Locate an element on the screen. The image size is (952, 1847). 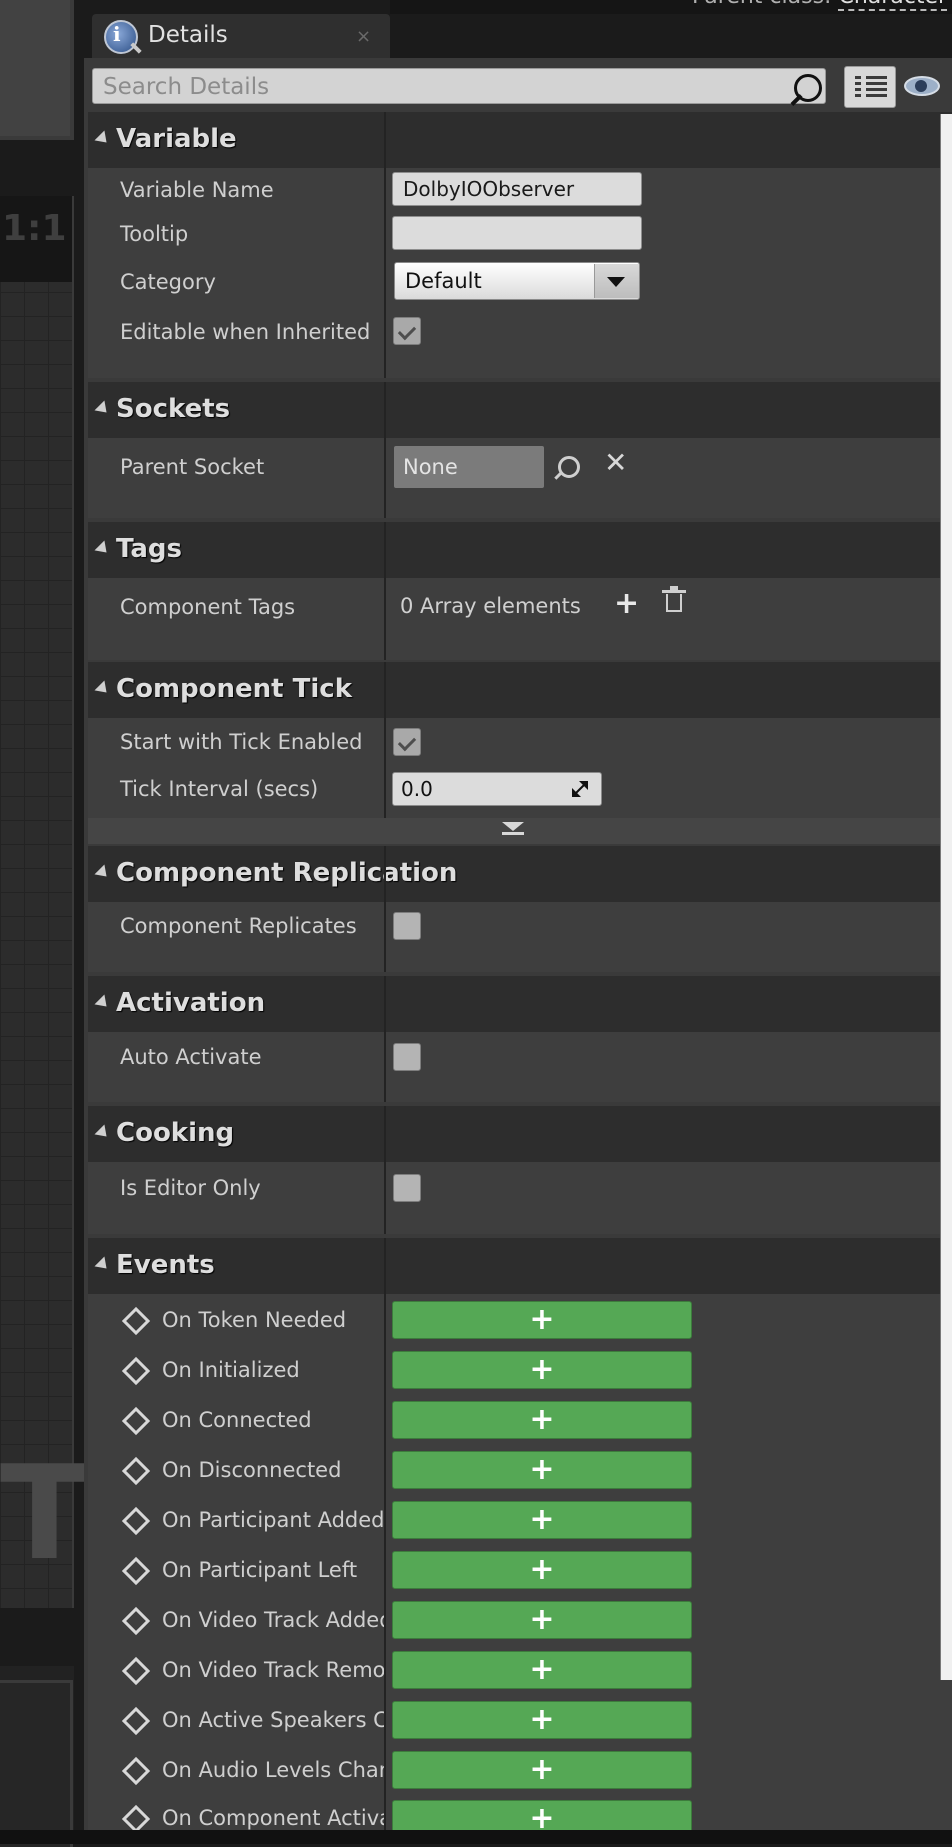
trash-icon is located at coordinates (674, 603).